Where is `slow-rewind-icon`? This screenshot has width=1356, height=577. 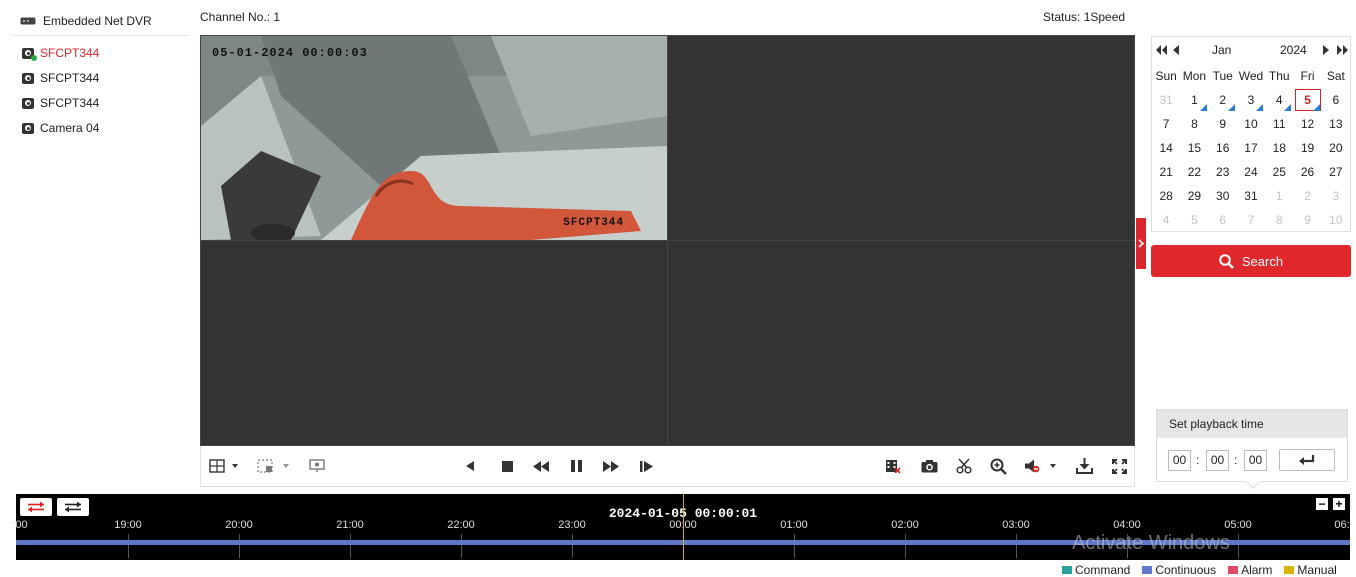
slow-rewind-icon is located at coordinates (541, 466).